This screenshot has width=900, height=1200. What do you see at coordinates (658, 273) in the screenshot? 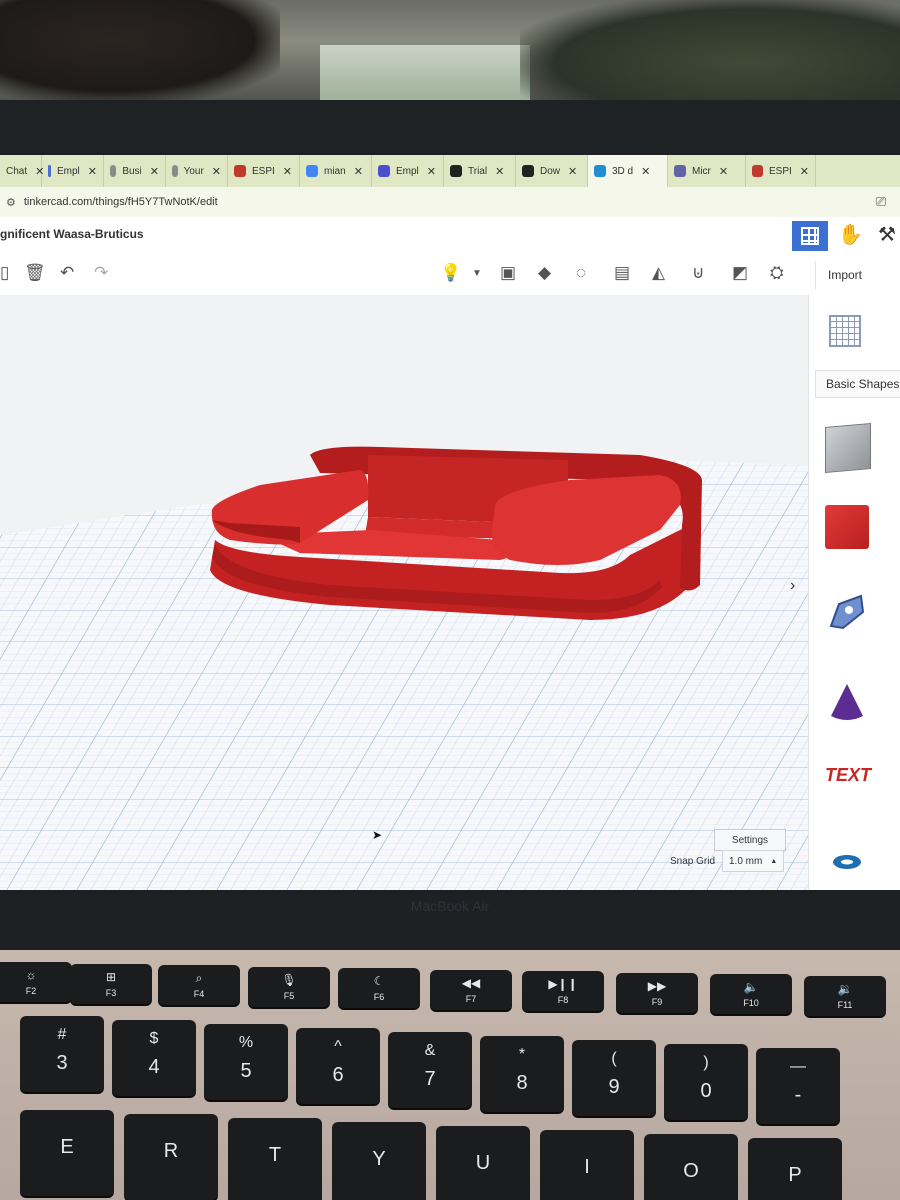
I see `mirror-icon: ◭` at bounding box center [658, 273].